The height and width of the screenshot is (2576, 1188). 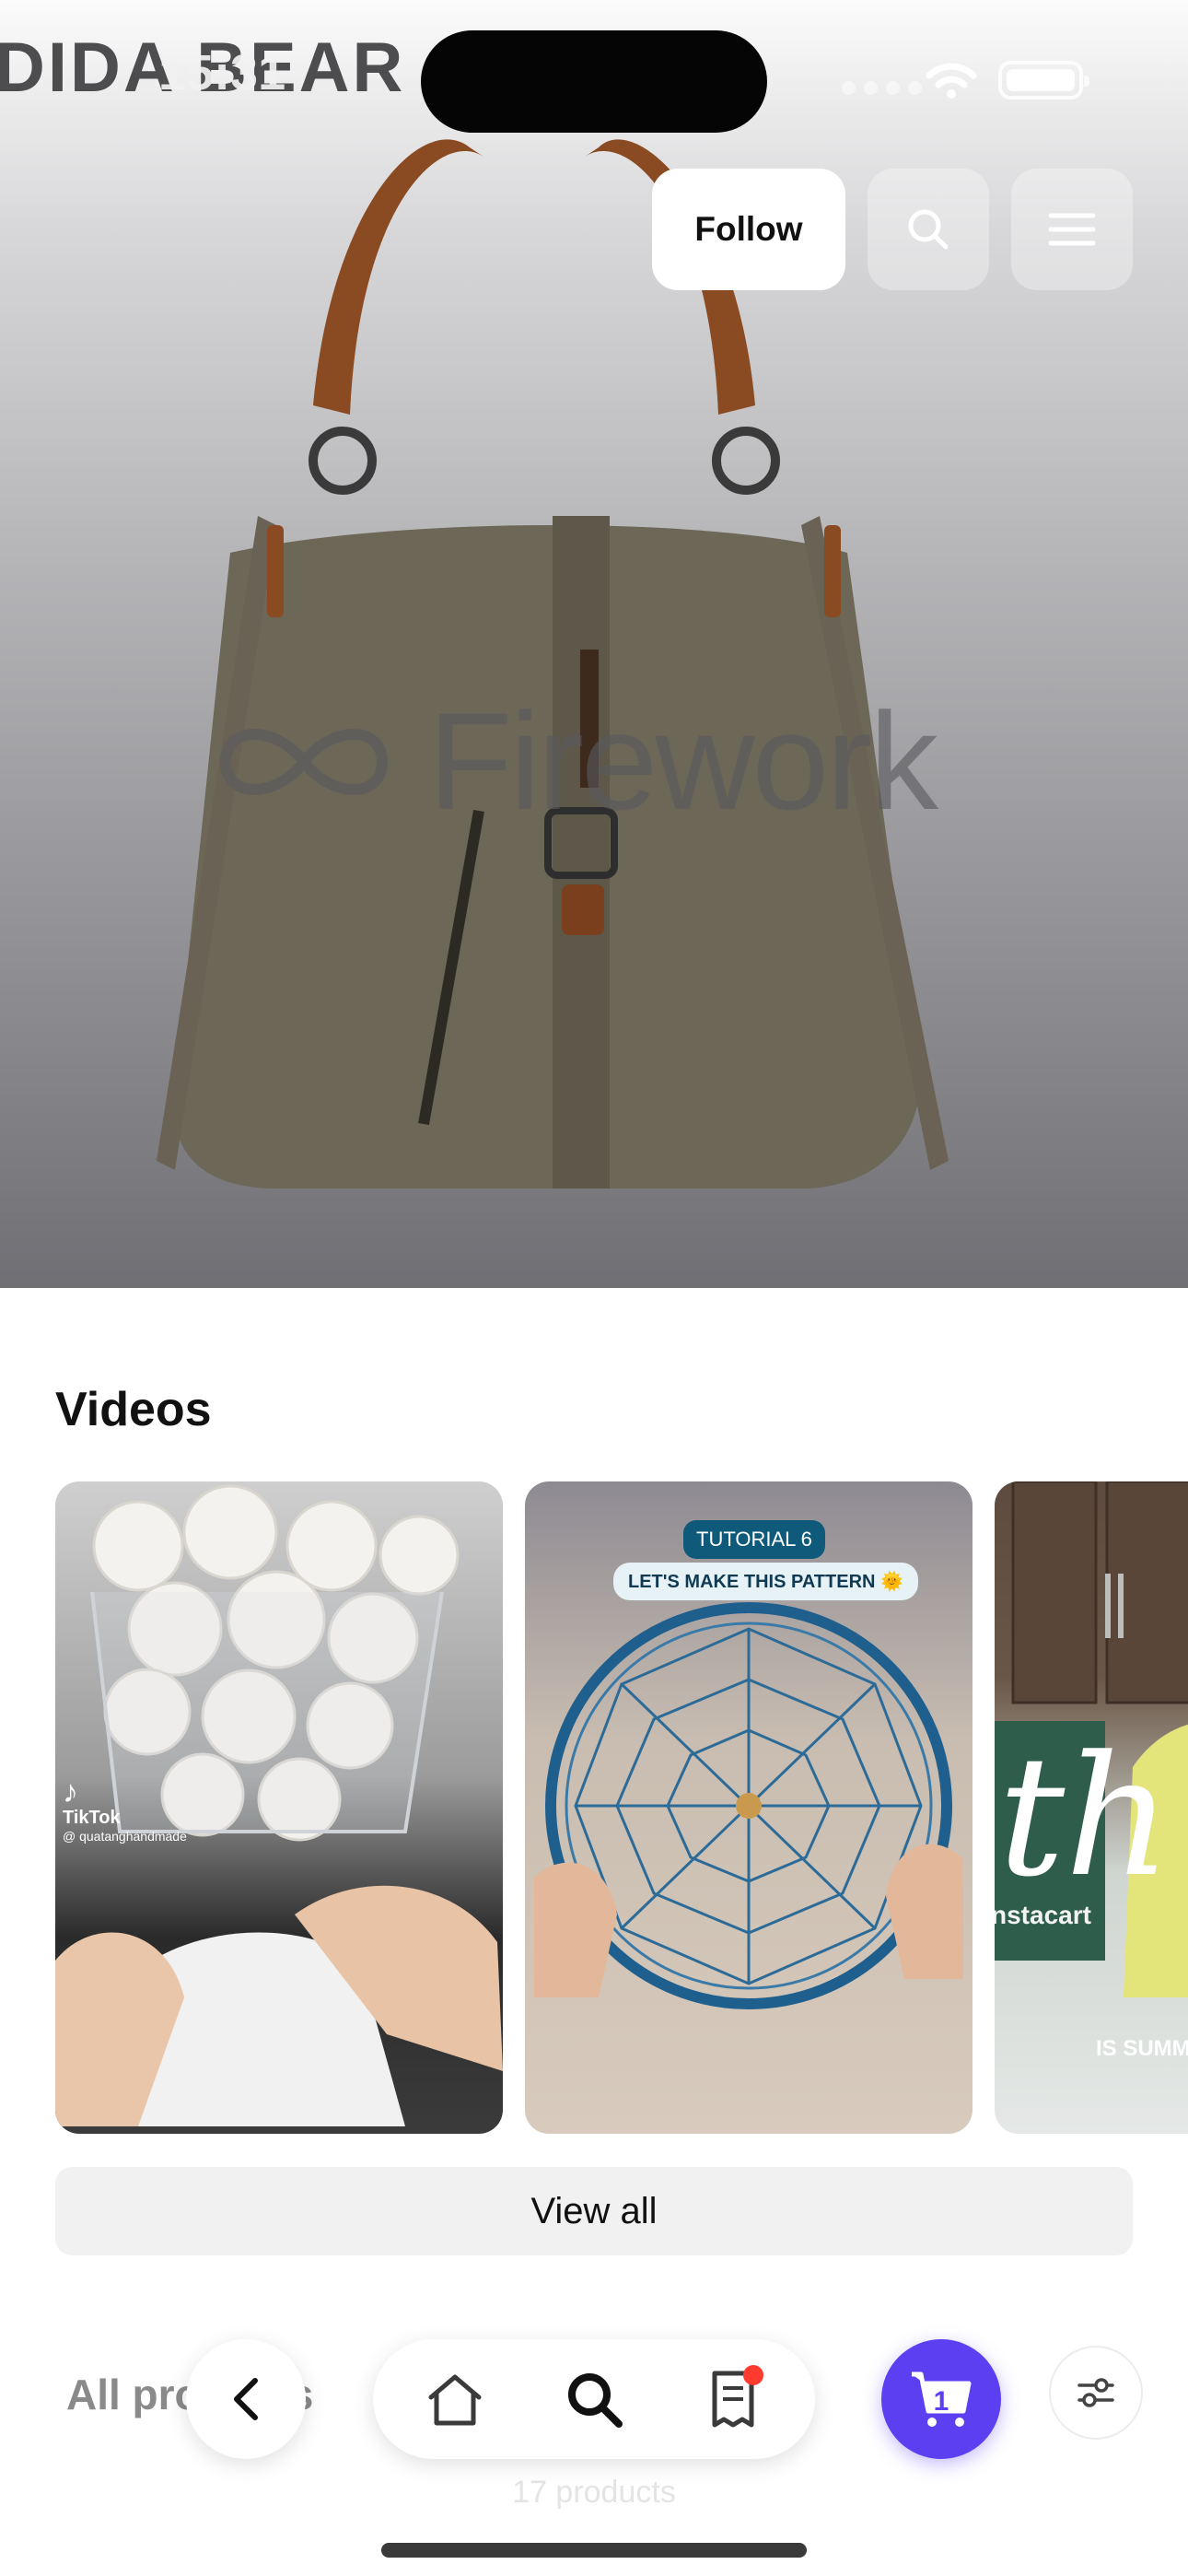 I want to click on search-button, so click(x=928, y=229).